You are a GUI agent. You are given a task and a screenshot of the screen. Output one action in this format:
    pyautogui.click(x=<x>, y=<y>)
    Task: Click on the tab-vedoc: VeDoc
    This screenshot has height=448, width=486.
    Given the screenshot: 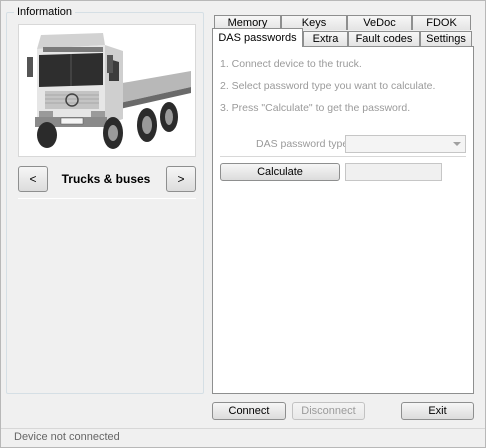 What is the action you would take?
    pyautogui.click(x=379, y=22)
    